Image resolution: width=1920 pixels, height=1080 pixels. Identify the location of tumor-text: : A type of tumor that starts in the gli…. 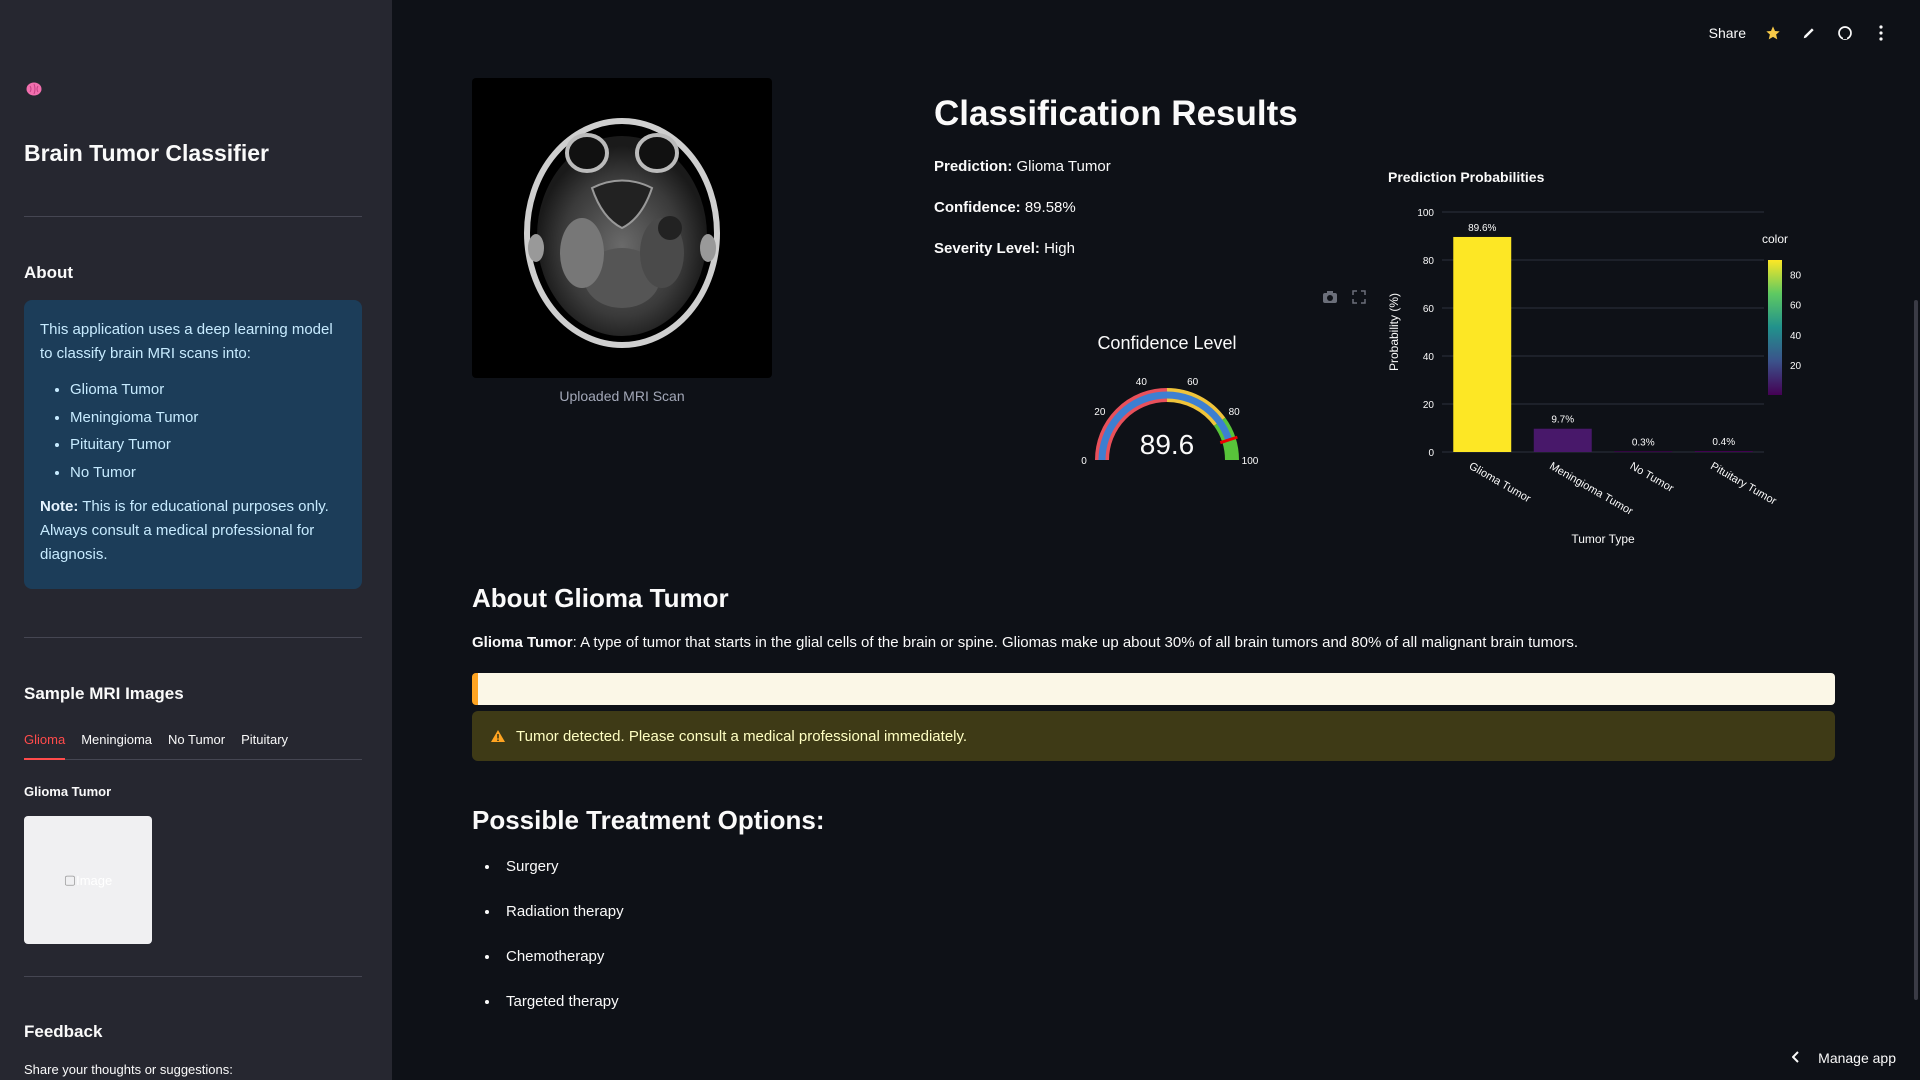
(1075, 642).